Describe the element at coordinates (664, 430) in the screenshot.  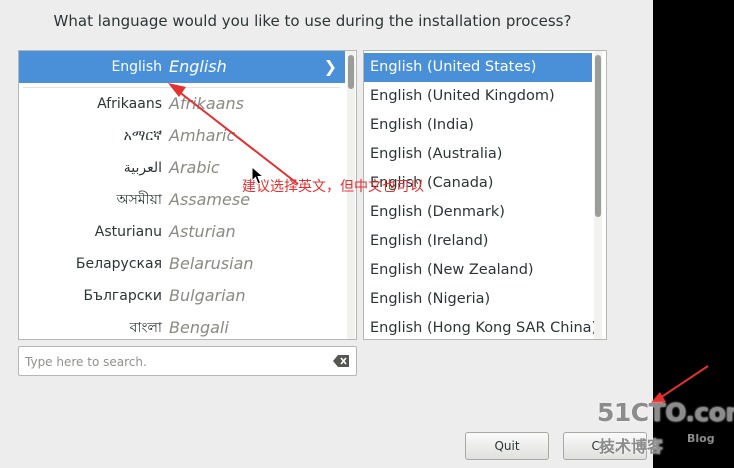
I see `watermark: 51CTO.com 技术博客 Blog` at that location.